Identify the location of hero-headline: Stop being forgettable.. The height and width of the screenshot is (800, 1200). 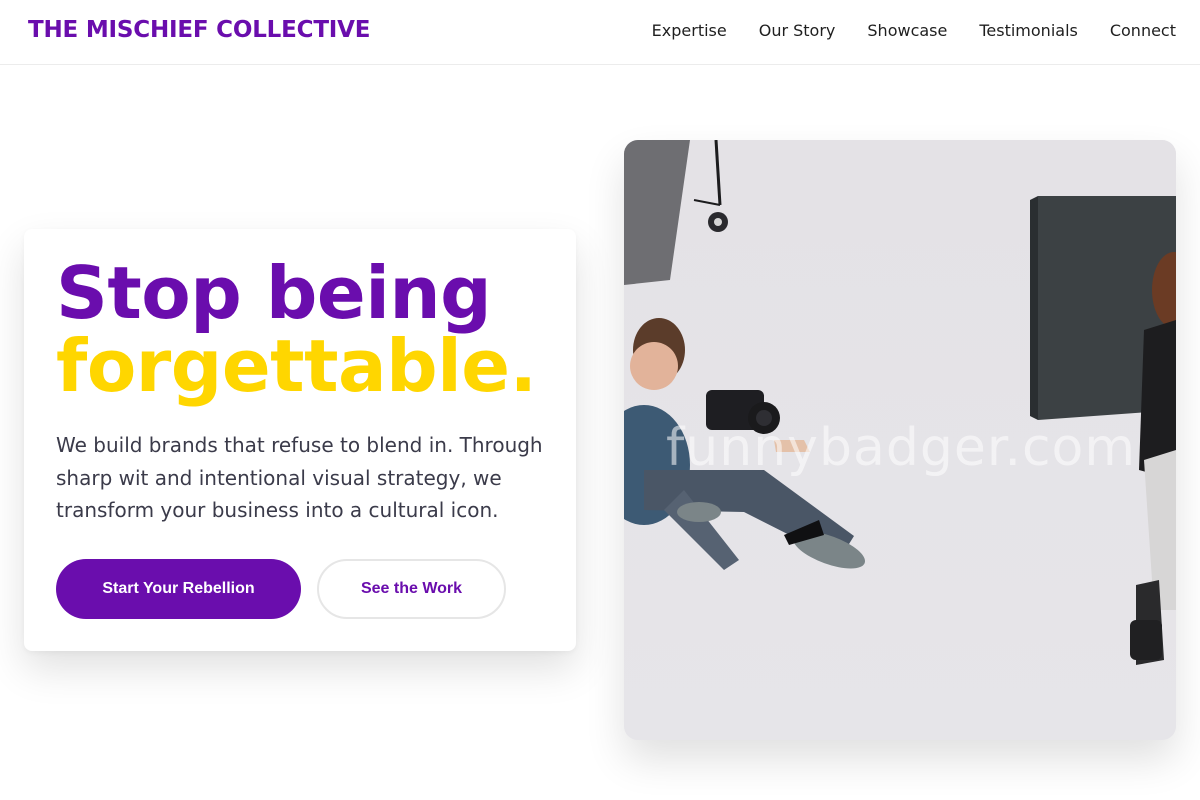
(306, 330).